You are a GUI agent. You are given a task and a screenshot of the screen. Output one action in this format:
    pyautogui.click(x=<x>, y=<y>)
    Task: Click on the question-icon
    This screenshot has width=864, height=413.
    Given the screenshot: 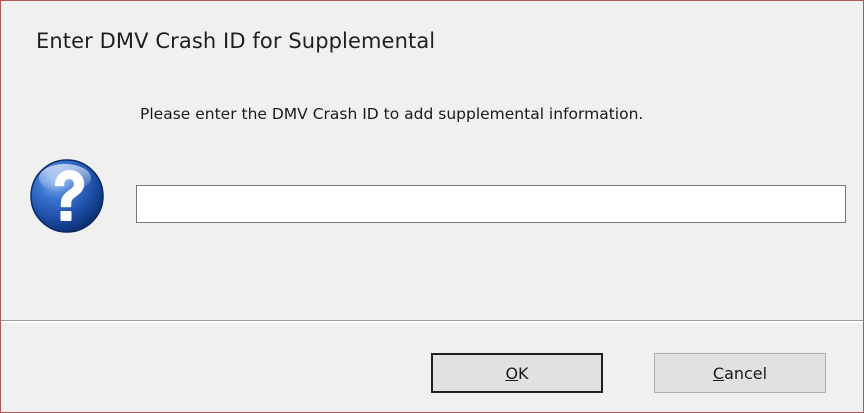 What is the action you would take?
    pyautogui.click(x=67, y=196)
    